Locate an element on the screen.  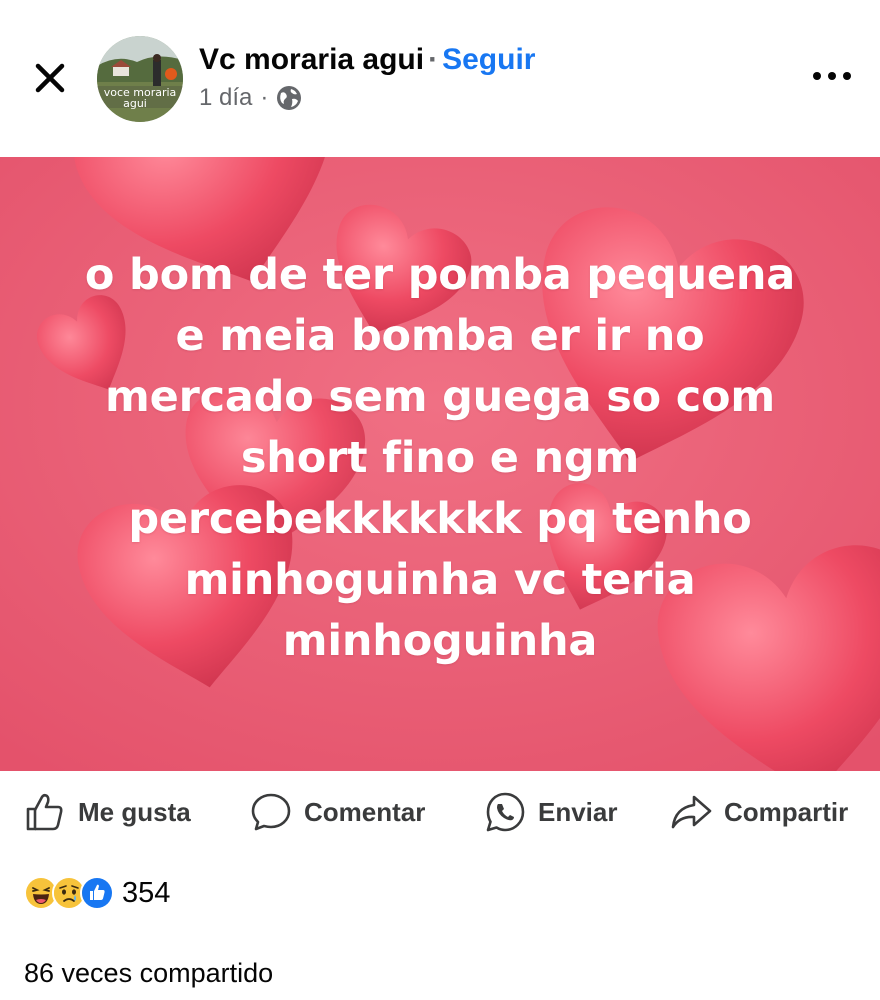
share-button: Compartir is located at coordinates (759, 812).